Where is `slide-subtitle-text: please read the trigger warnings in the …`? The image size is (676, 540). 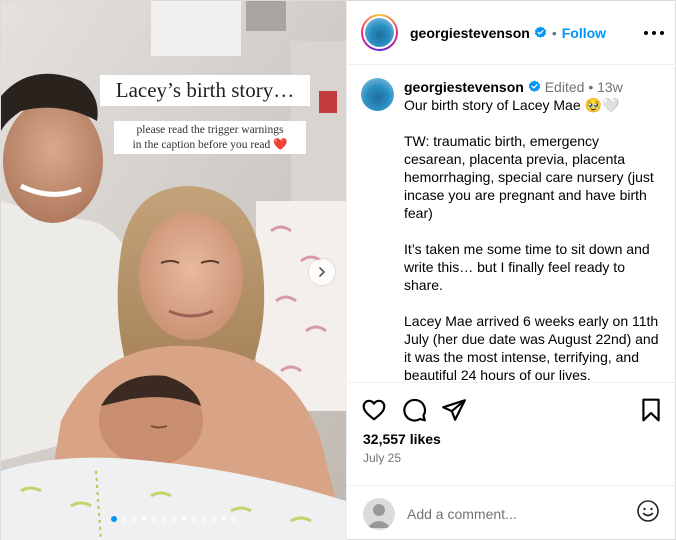 slide-subtitle-text: please read the trigger warnings in the … is located at coordinates (210, 137).